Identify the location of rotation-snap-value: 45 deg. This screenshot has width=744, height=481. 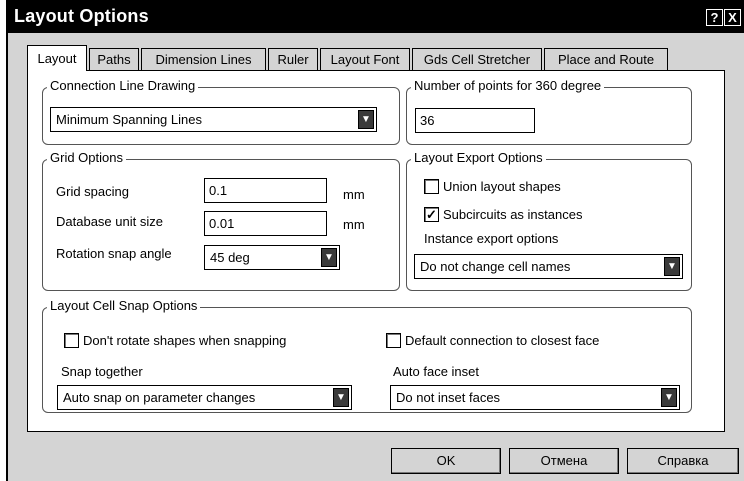
(230, 257).